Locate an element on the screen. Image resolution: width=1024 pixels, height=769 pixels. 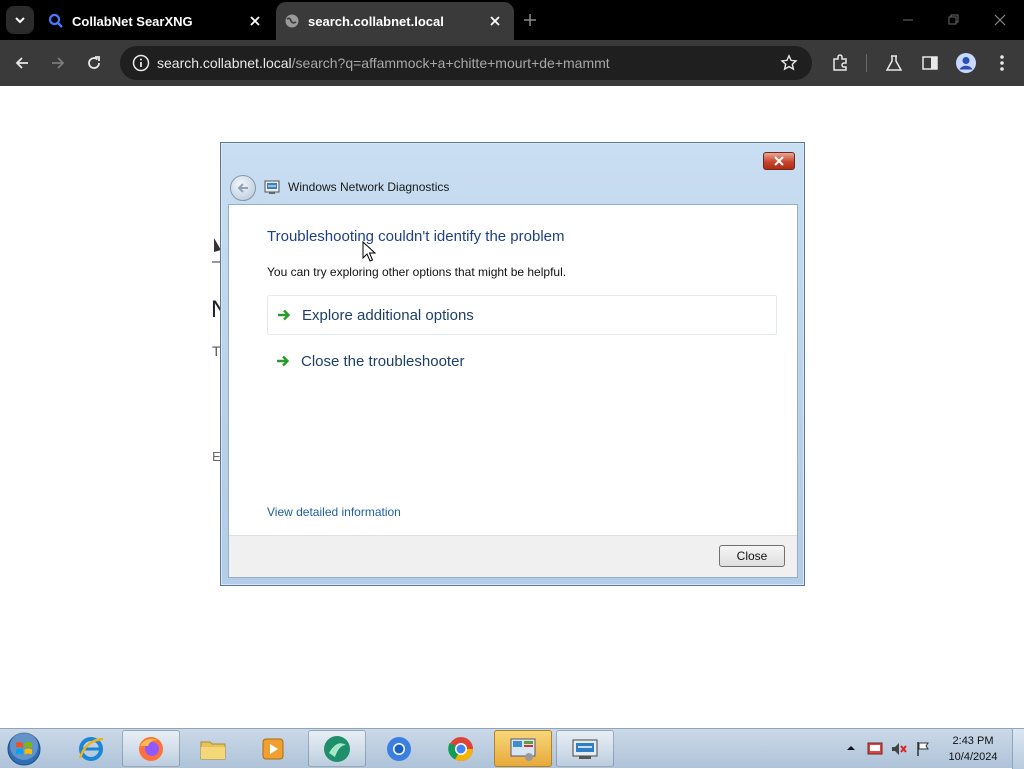
tab-title: search.collabnet.local is located at coordinates (376, 21).